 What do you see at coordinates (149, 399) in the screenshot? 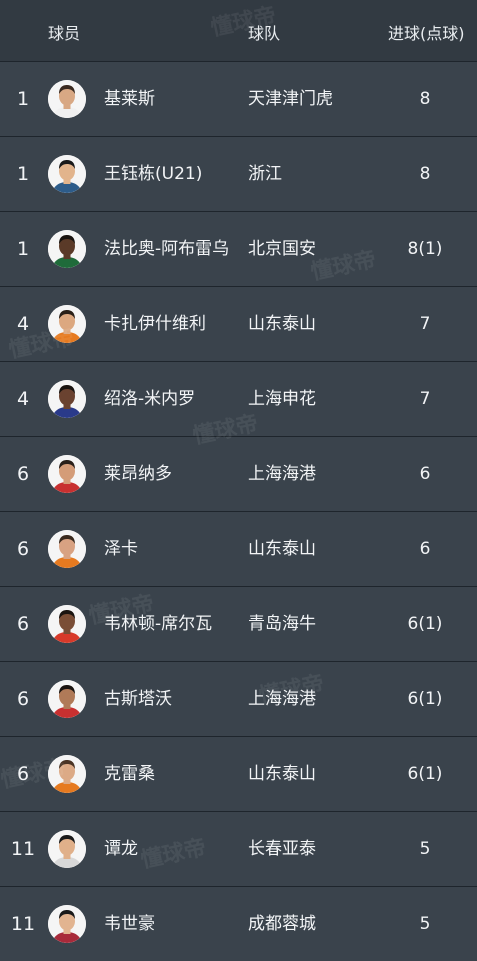
I see `player-name: 绍洛-米内罗` at bounding box center [149, 399].